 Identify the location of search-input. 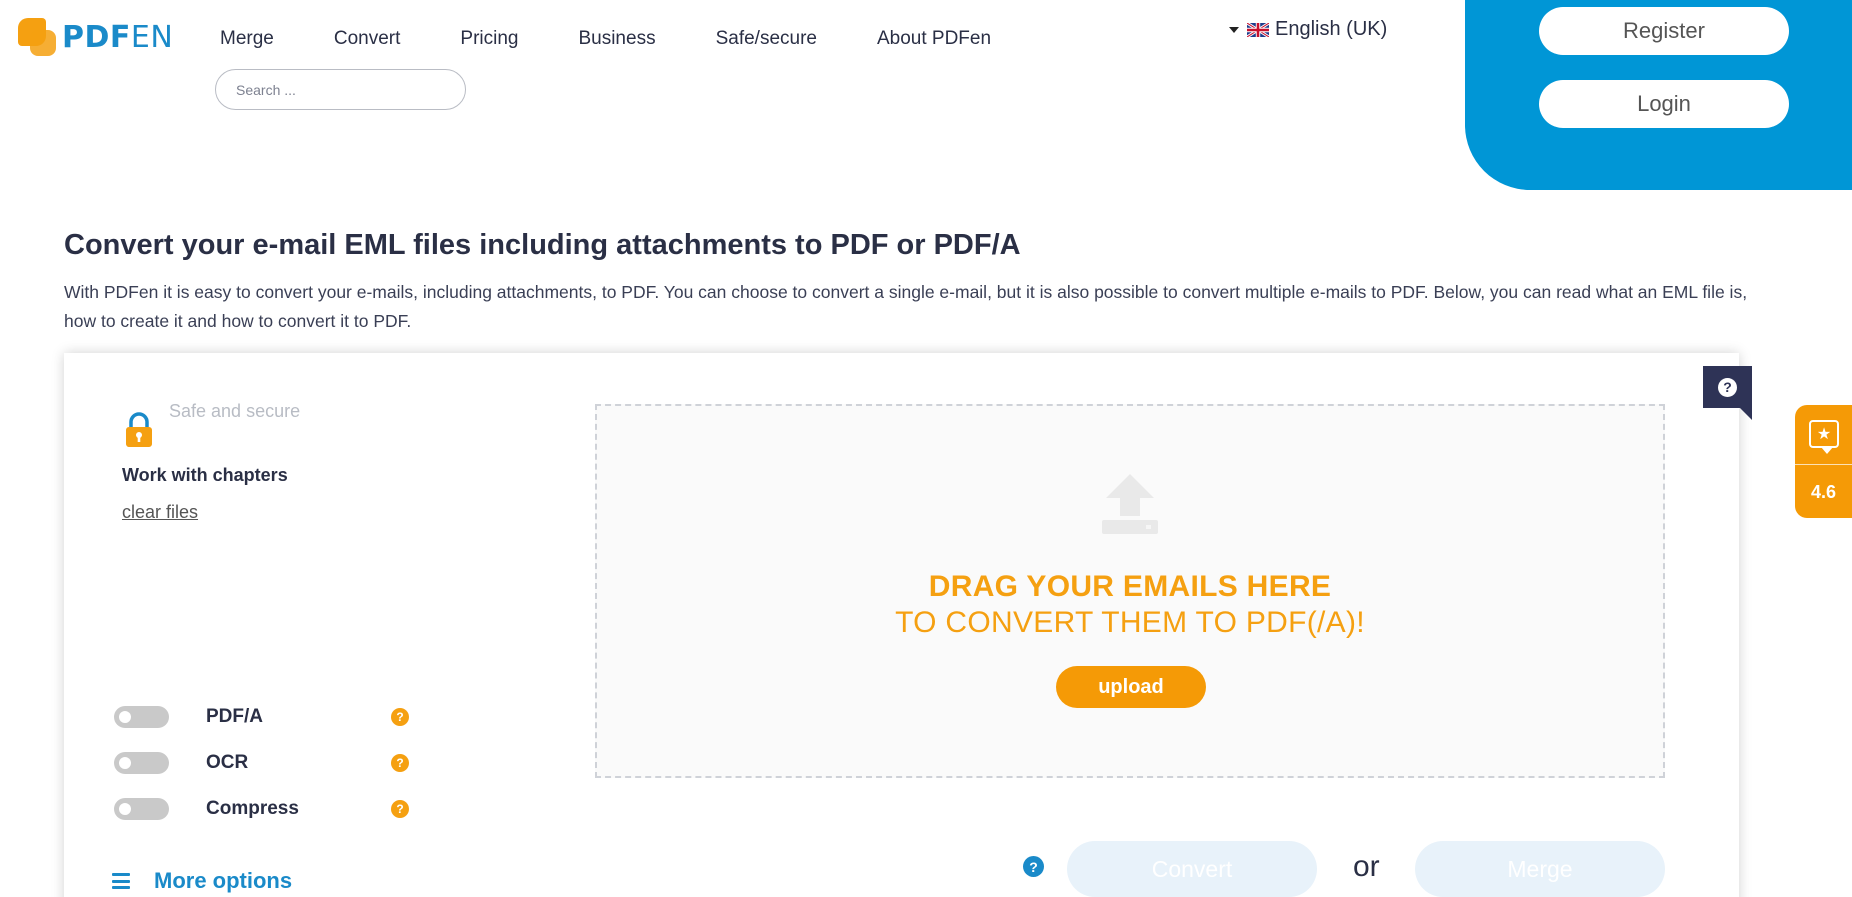
(340, 89).